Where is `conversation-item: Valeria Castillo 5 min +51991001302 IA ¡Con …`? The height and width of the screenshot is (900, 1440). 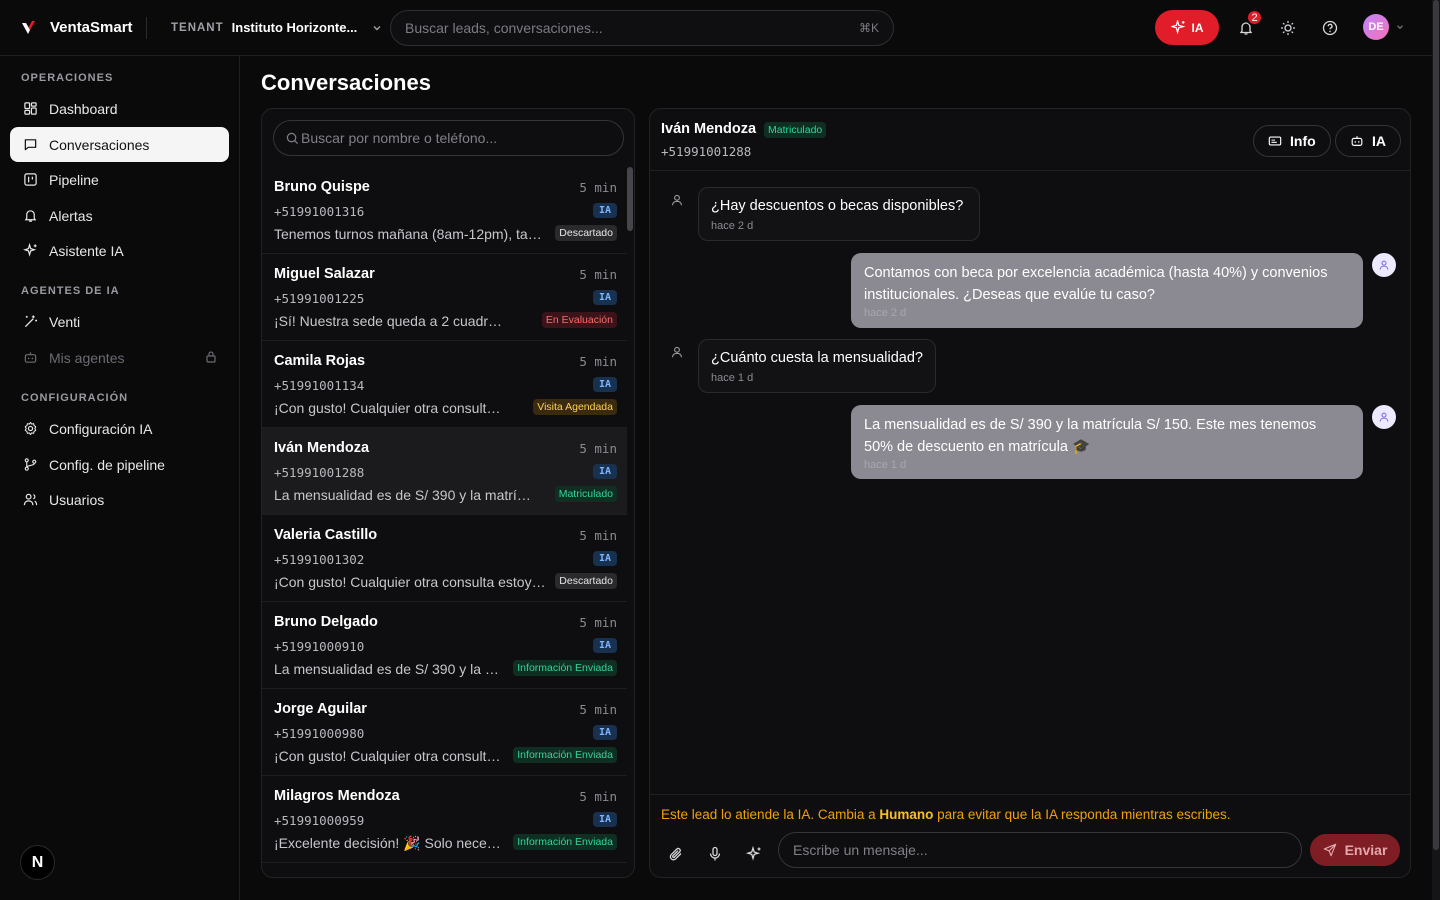 conversation-item: Valeria Castillo 5 min +51991001302 IA ¡Con … is located at coordinates (444, 558).